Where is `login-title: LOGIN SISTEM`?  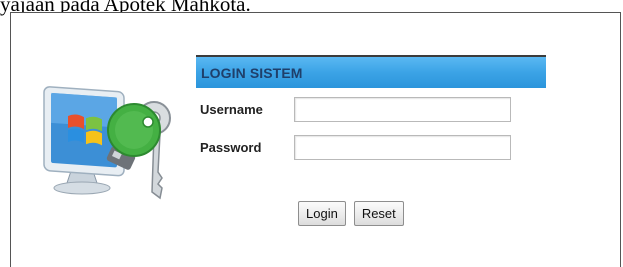 login-title: LOGIN SISTEM is located at coordinates (252, 72).